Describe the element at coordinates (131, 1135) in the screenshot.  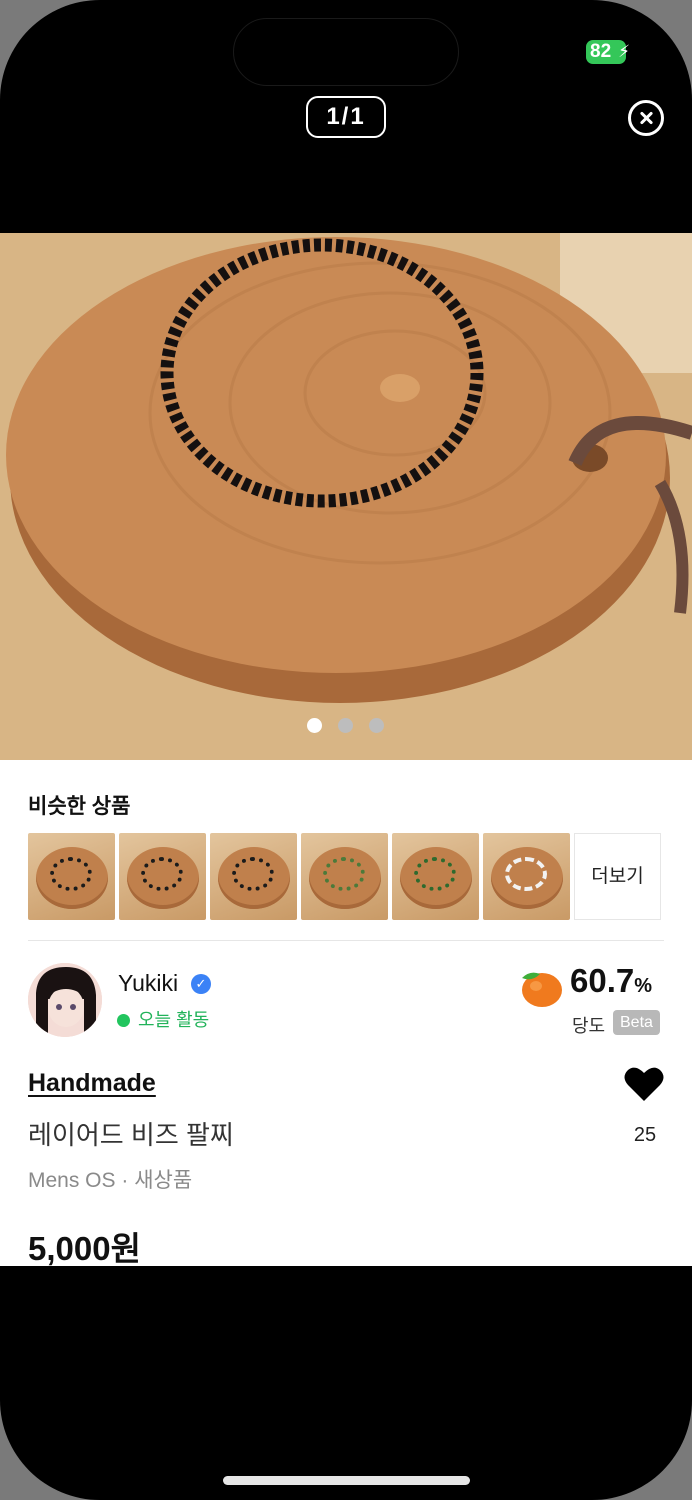
I see `product-title: 레이어드 비즈 팔찌` at that location.